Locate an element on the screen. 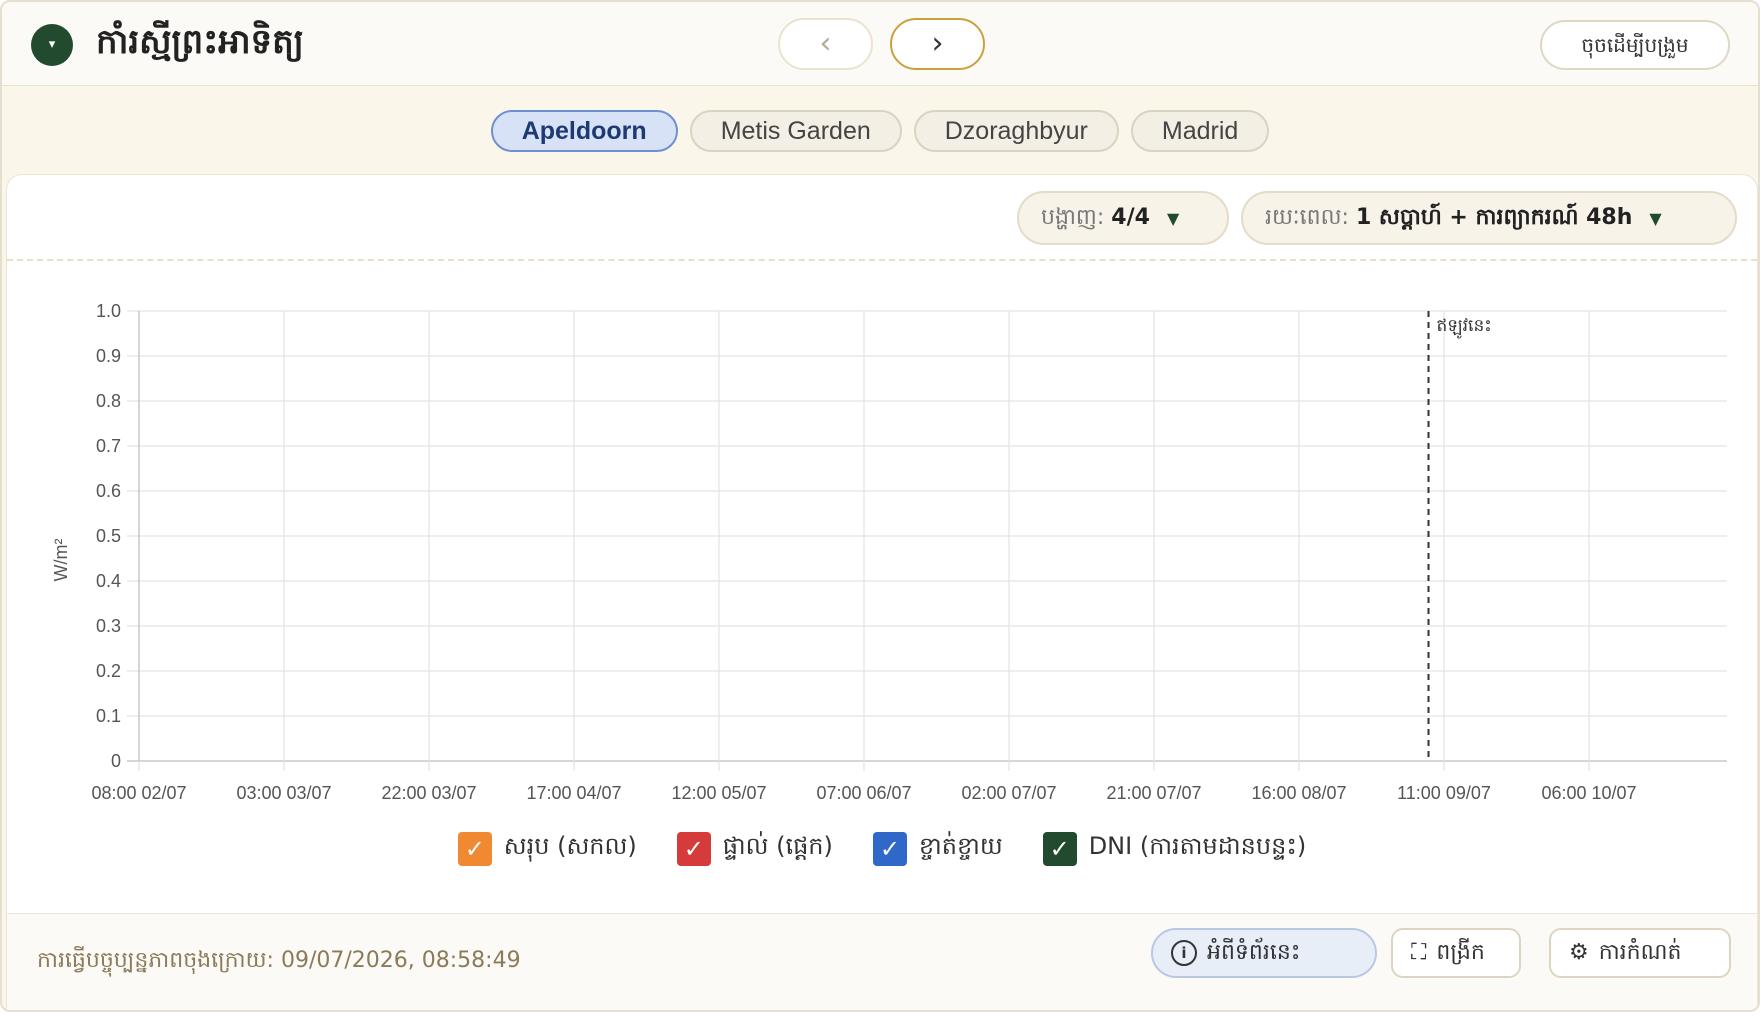 The width and height of the screenshot is (1760, 1016). app-title: កាំរស្មីព្រះអាទិត្យ is located at coordinates (200, 42).